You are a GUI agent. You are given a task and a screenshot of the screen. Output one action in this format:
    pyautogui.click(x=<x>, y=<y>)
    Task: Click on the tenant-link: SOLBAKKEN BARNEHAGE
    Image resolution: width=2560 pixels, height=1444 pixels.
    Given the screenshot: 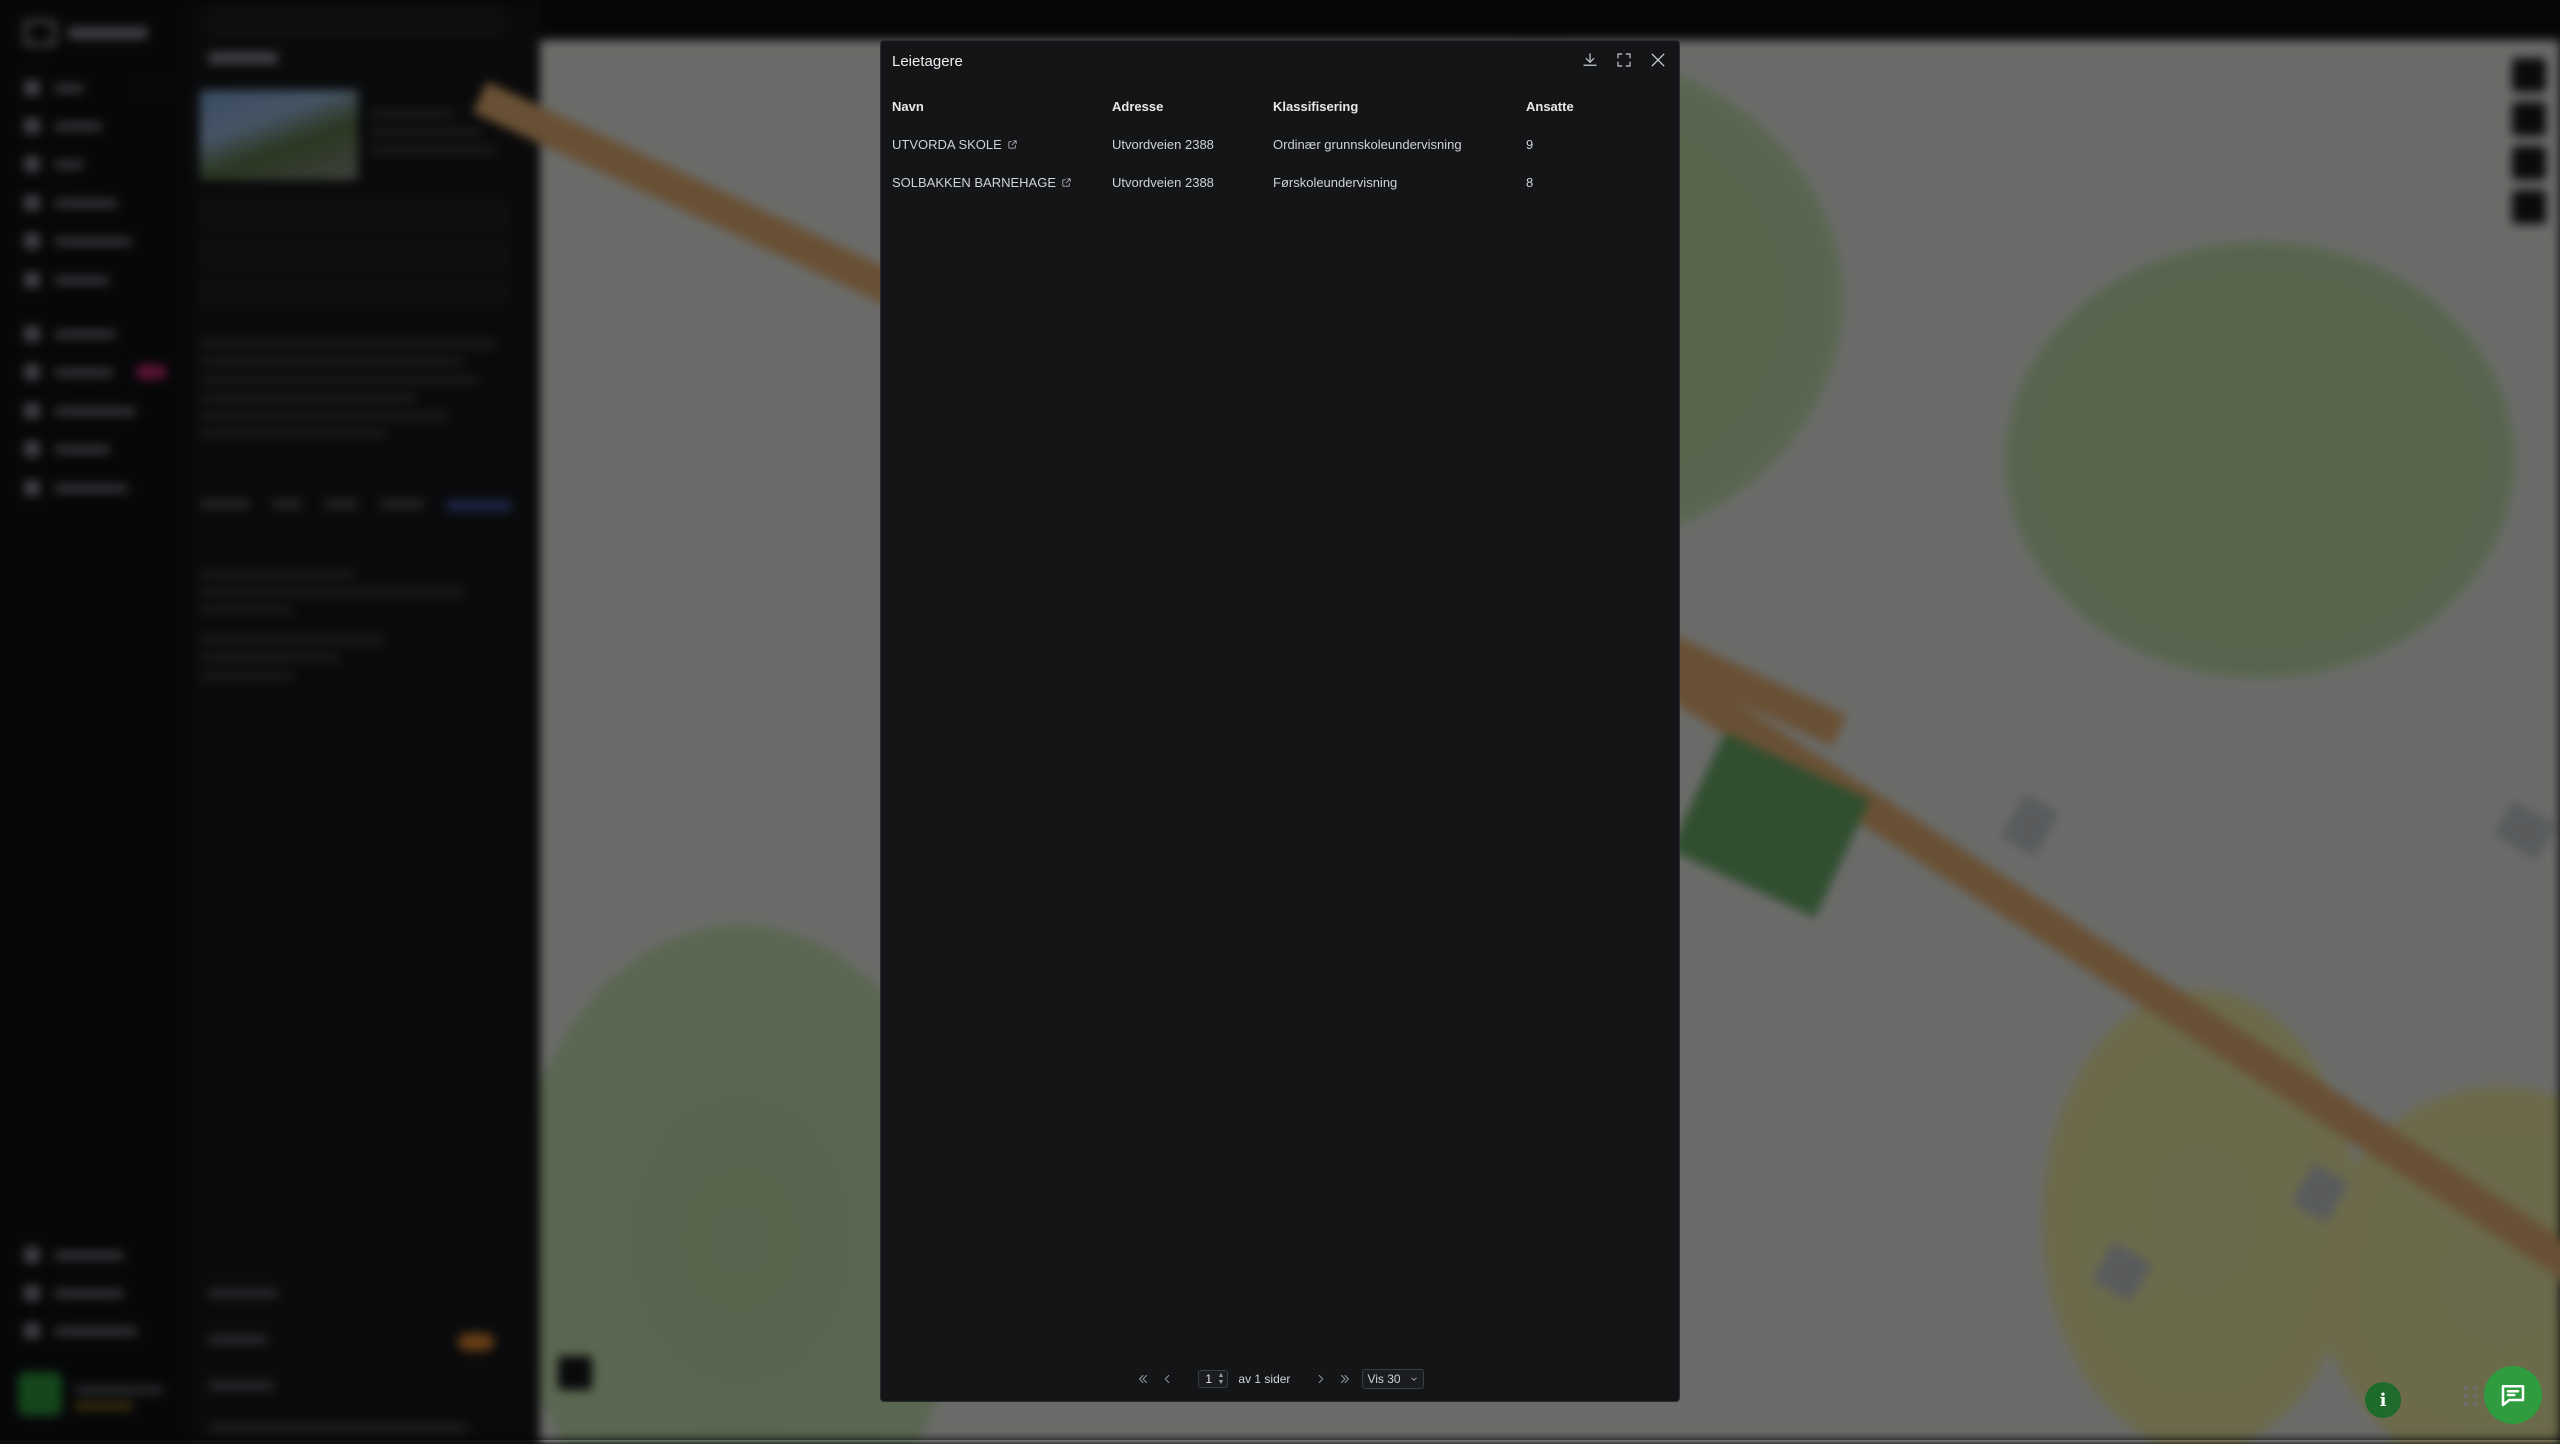 What is the action you would take?
    pyautogui.click(x=1002, y=182)
    